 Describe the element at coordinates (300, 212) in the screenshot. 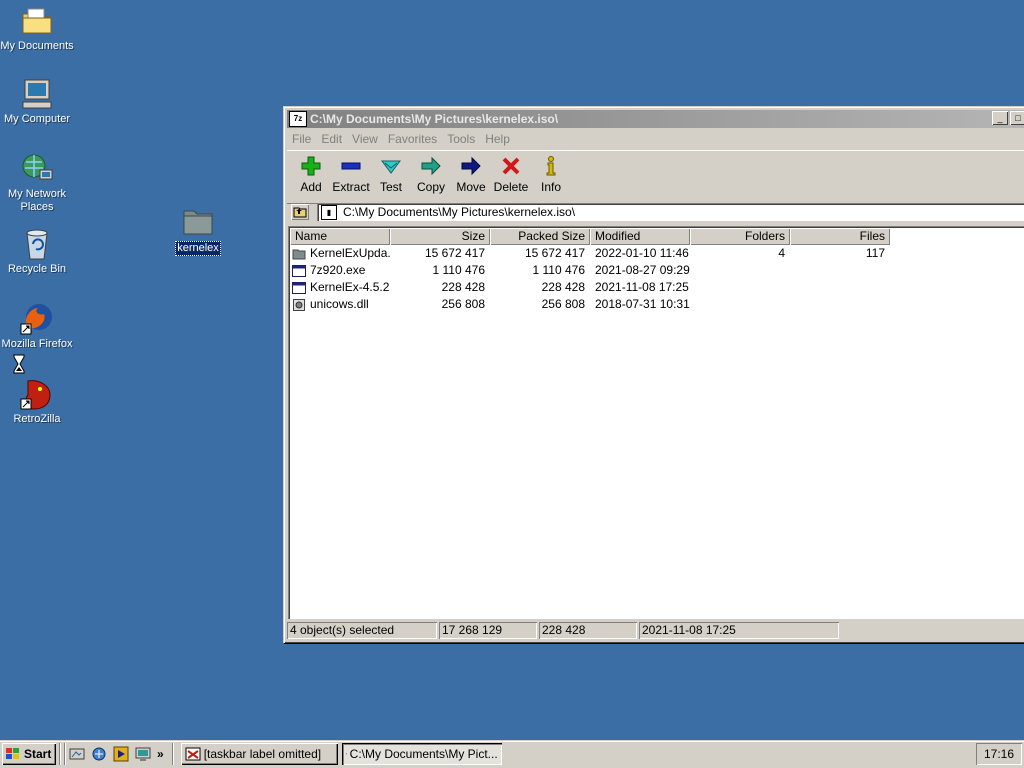

I see `up-folder-button` at that location.